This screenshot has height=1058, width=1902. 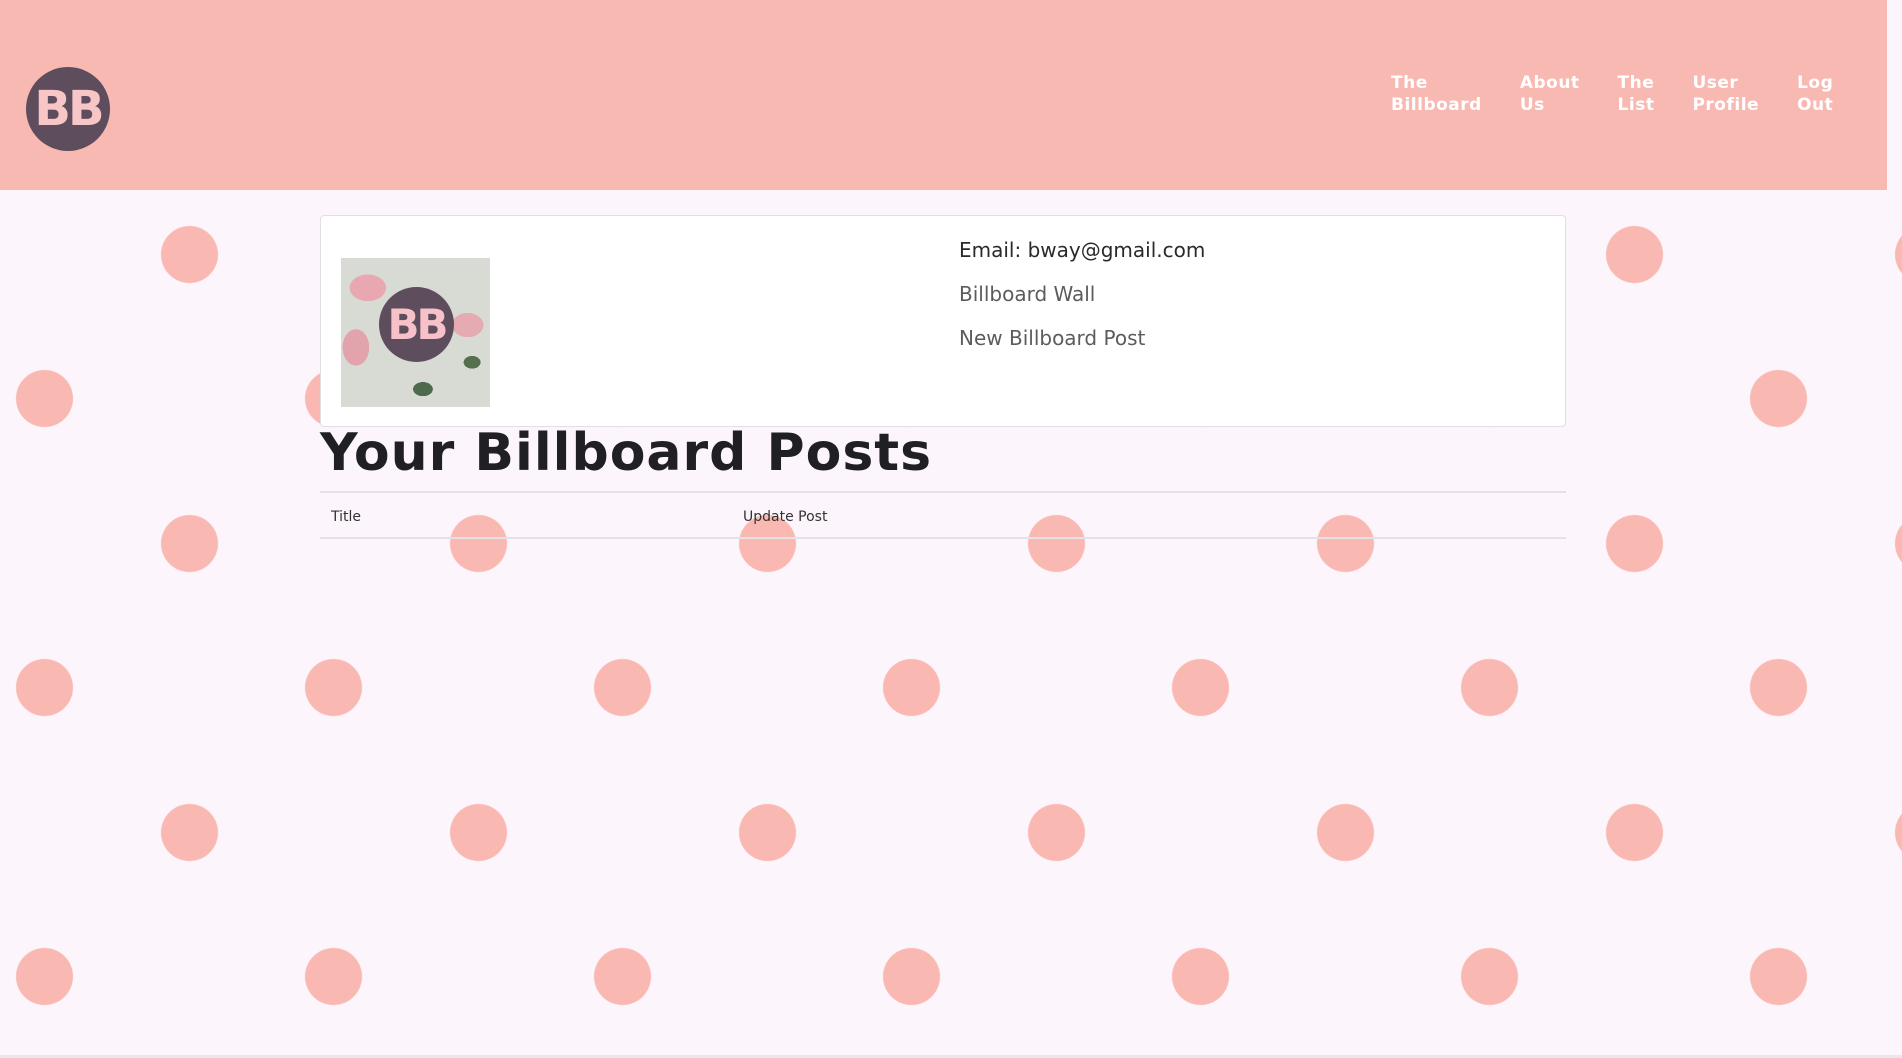 What do you see at coordinates (346, 517) in the screenshot?
I see `table-header-title: Title` at bounding box center [346, 517].